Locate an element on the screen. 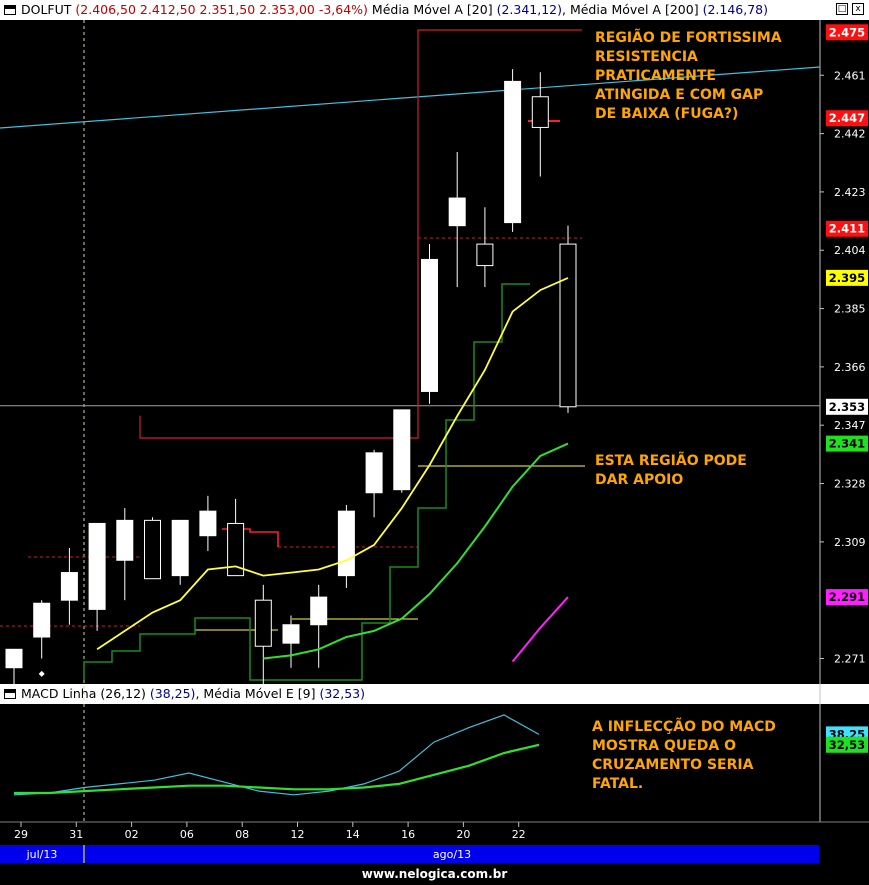 The image size is (869, 885). price-tag-label: 2.411 is located at coordinates (847, 229).